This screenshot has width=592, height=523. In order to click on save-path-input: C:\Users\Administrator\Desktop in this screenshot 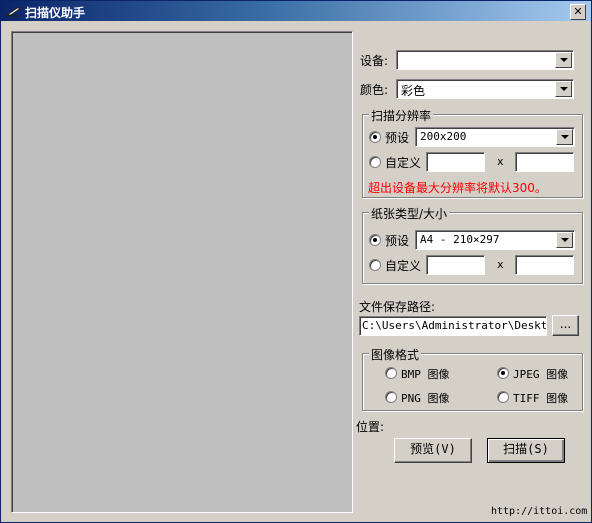, I will do `click(453, 326)`.